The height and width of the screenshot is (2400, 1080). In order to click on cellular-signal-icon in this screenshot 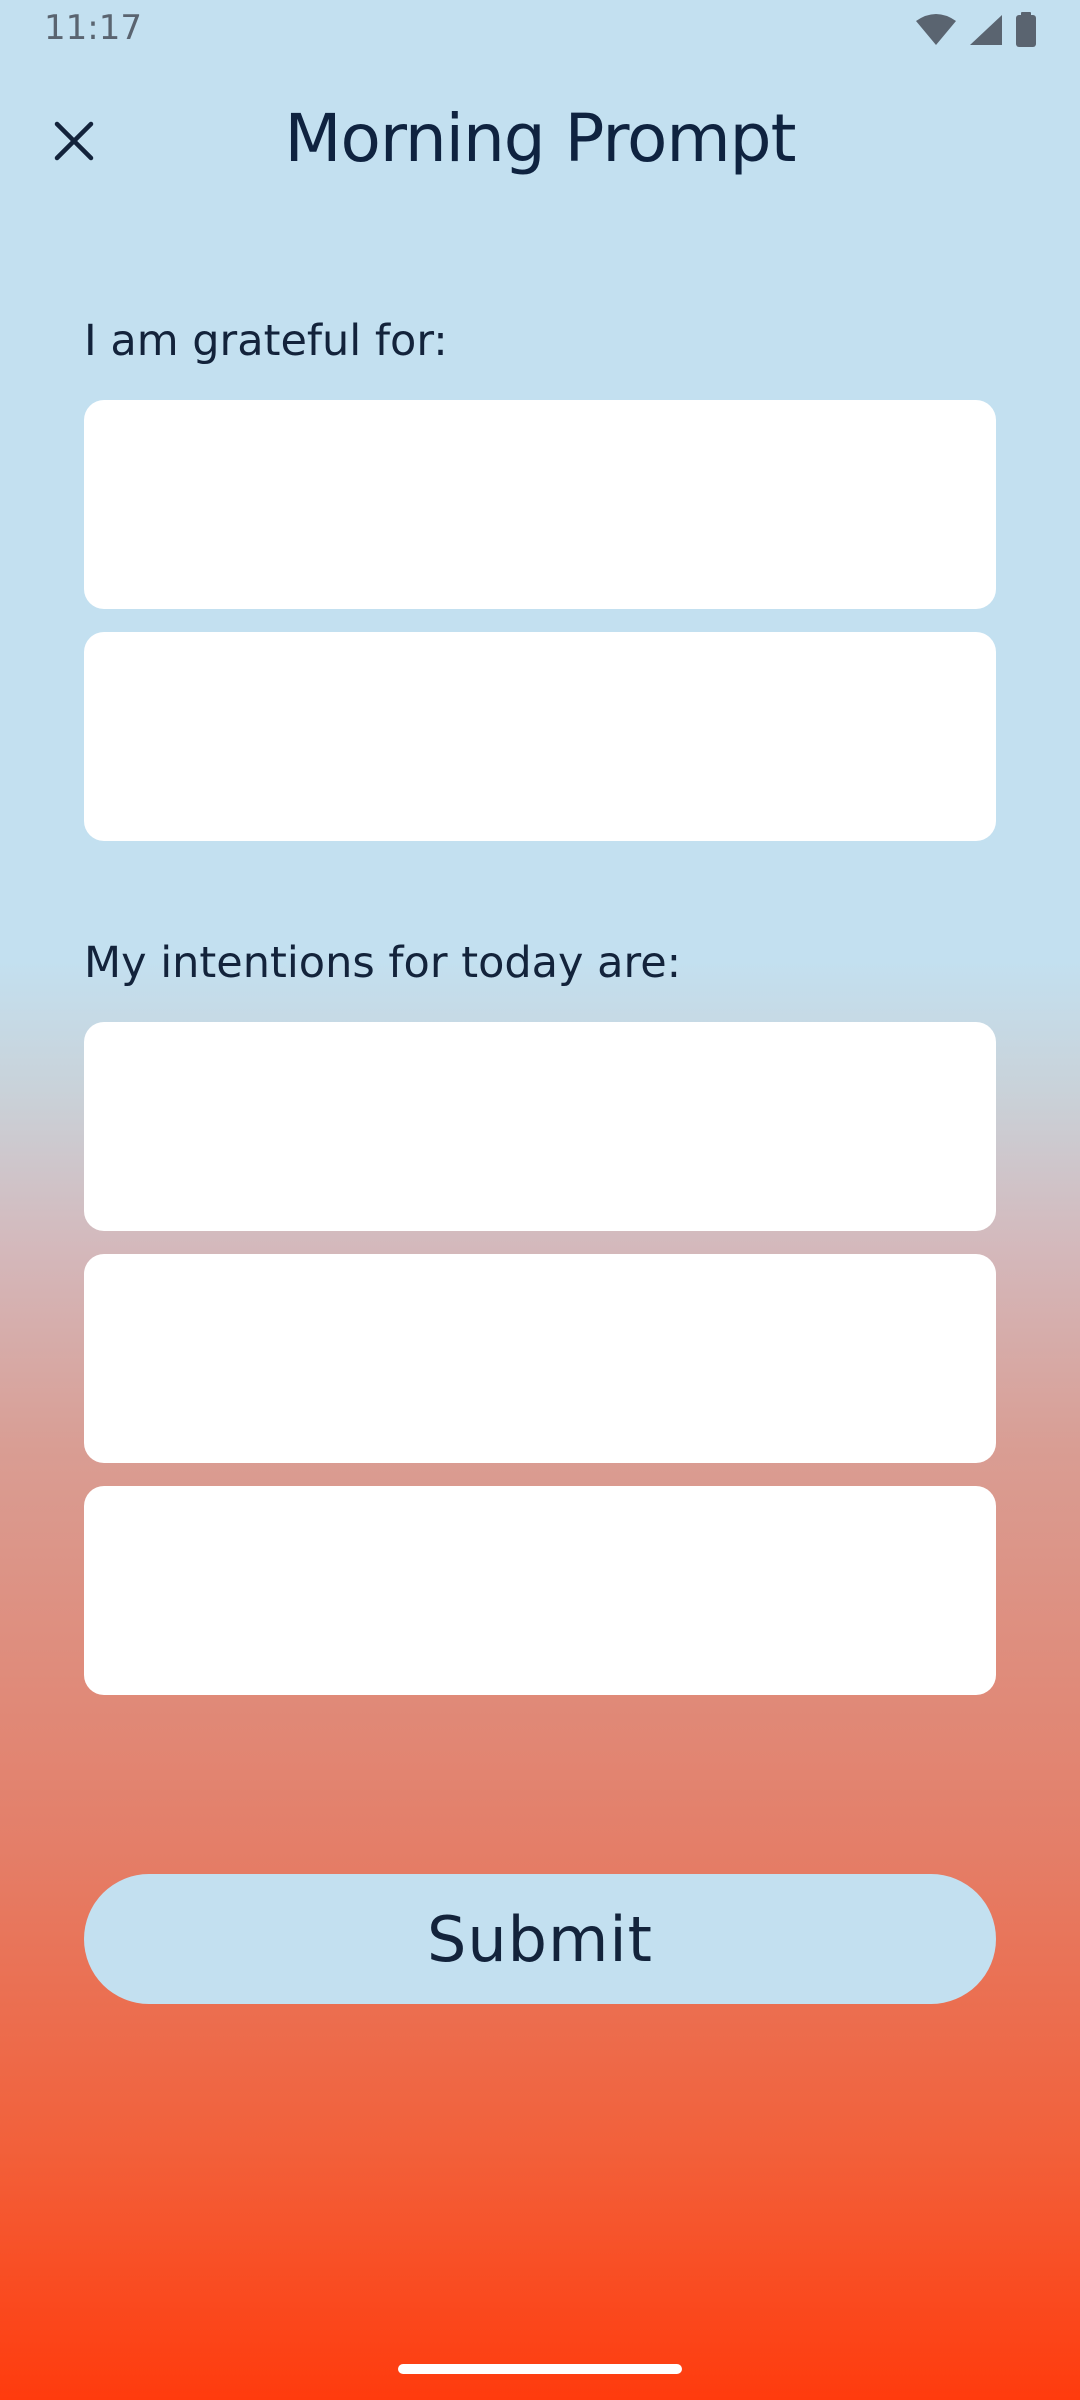, I will do `click(986, 32)`.